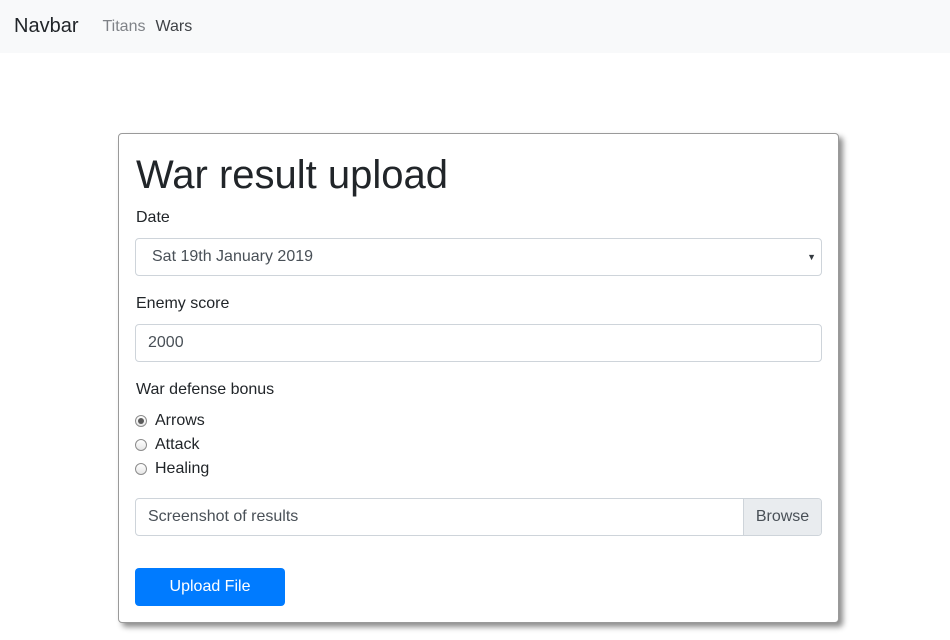 Image resolution: width=950 pixels, height=640 pixels. I want to click on radio-button-arrows, so click(141, 421).